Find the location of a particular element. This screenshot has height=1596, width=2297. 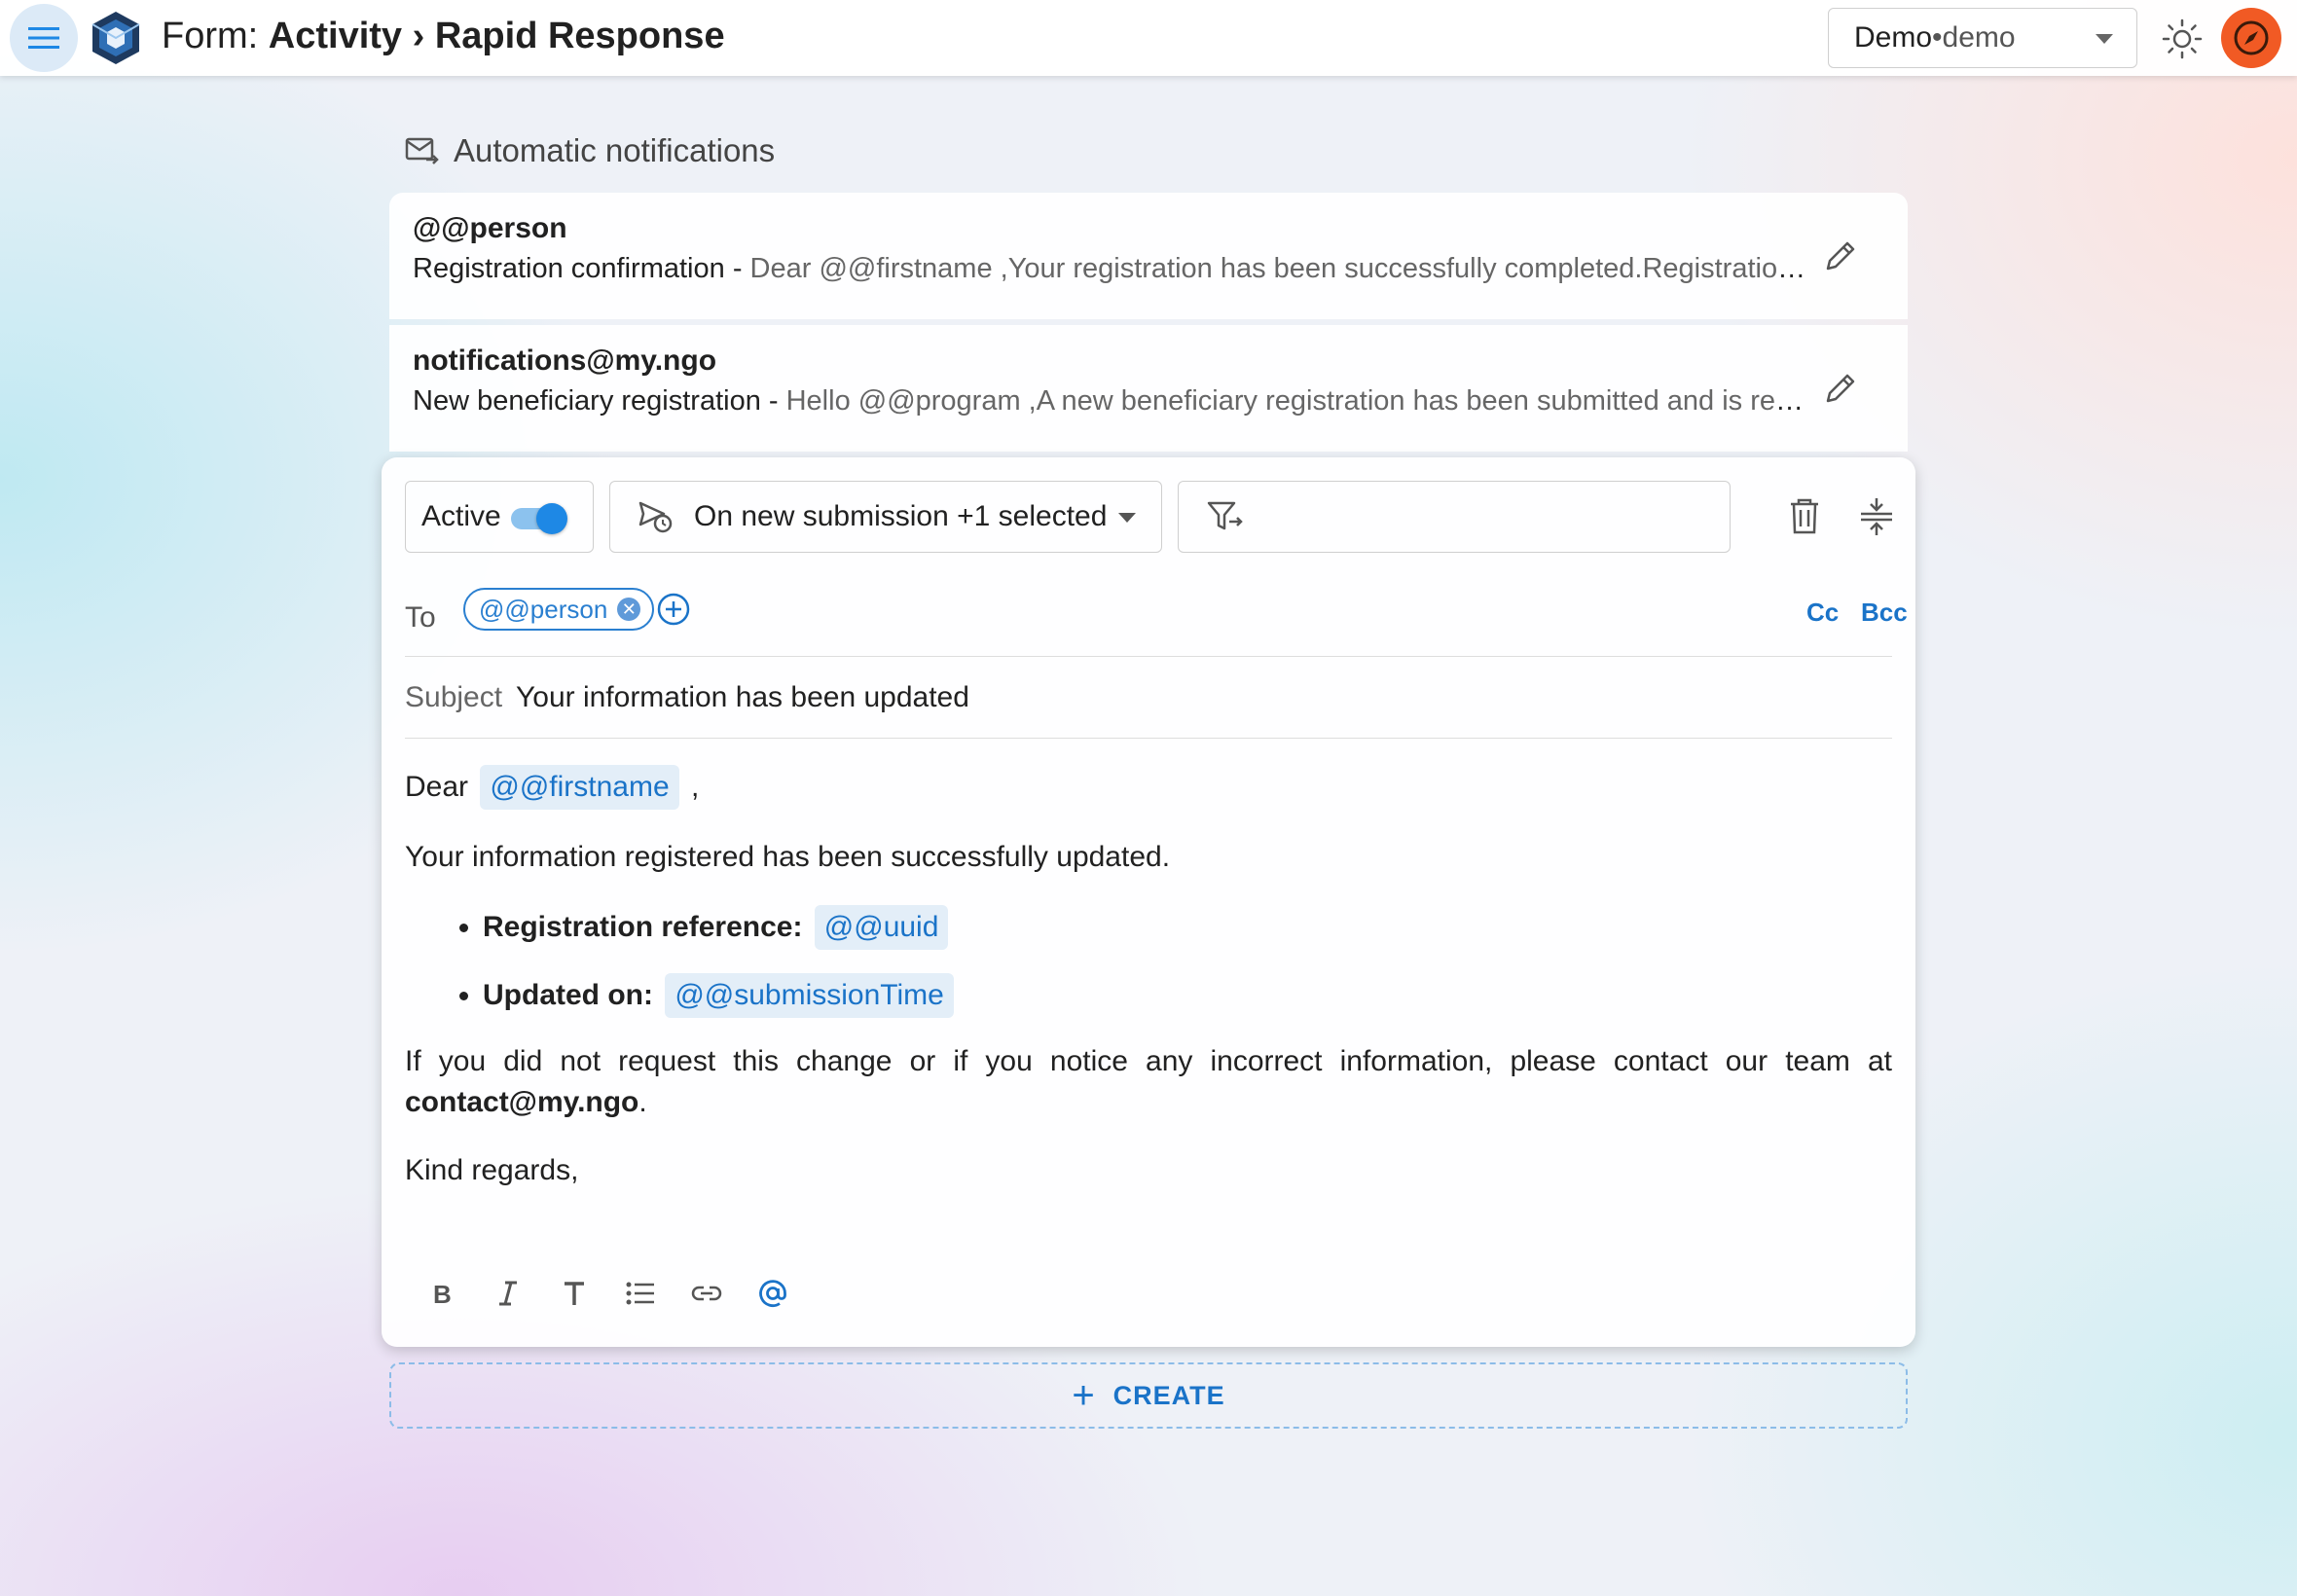

switch-knob is located at coordinates (552, 518).